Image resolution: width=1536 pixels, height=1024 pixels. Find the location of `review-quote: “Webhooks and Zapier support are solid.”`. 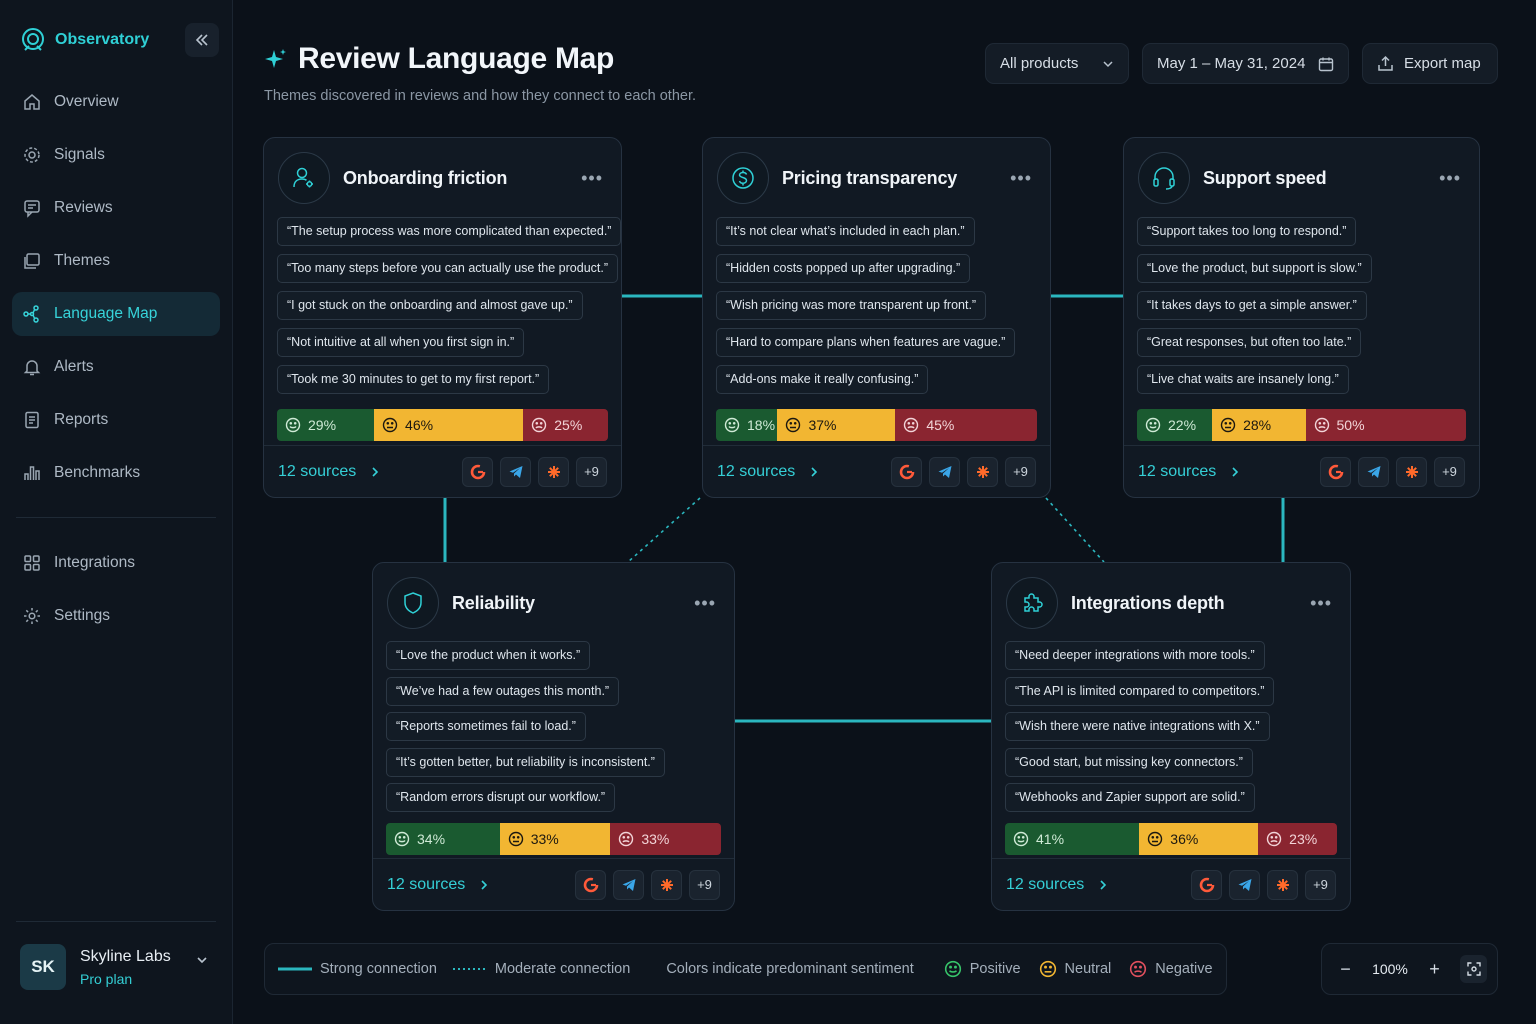

review-quote: “Webhooks and Zapier support are solid.” is located at coordinates (1130, 797).